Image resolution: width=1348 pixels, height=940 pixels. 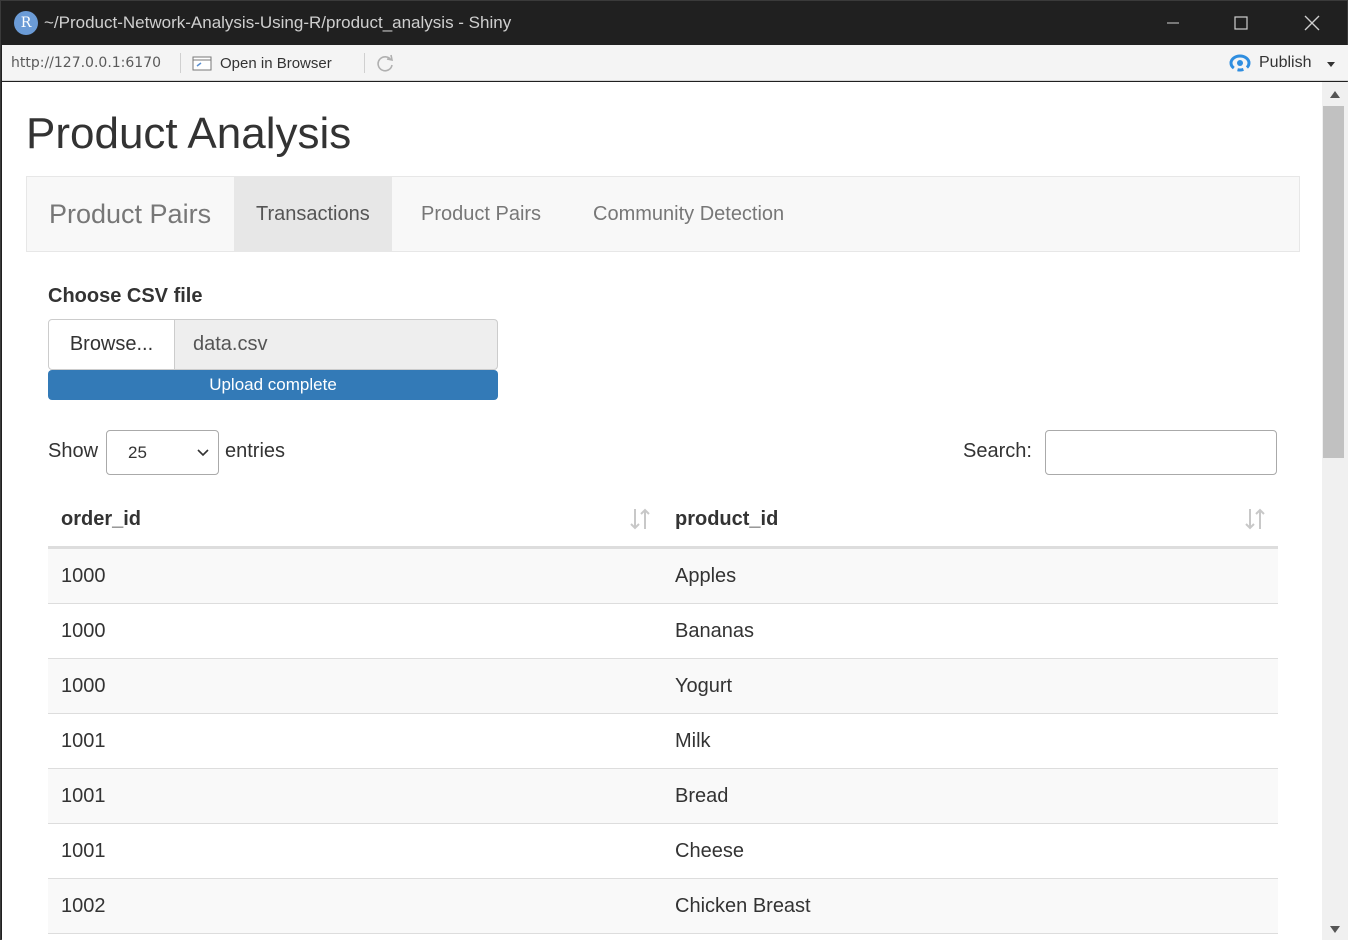 What do you see at coordinates (726, 519) in the screenshot?
I see `column-header-product-id: product_id` at bounding box center [726, 519].